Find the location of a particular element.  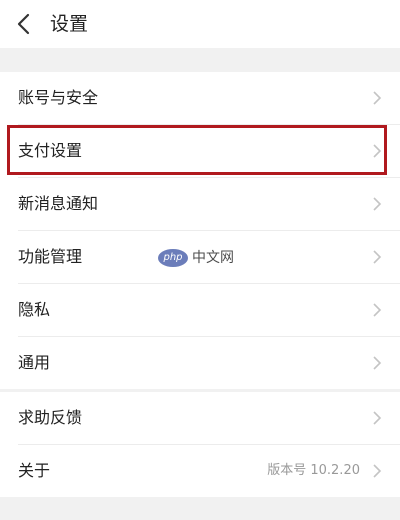

settings-item-label: 求助反馈 is located at coordinates (50, 417).